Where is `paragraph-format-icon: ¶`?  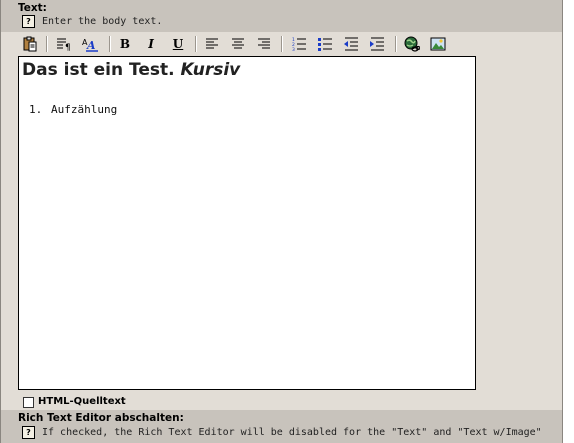 paragraph-format-icon: ¶ is located at coordinates (64, 45).